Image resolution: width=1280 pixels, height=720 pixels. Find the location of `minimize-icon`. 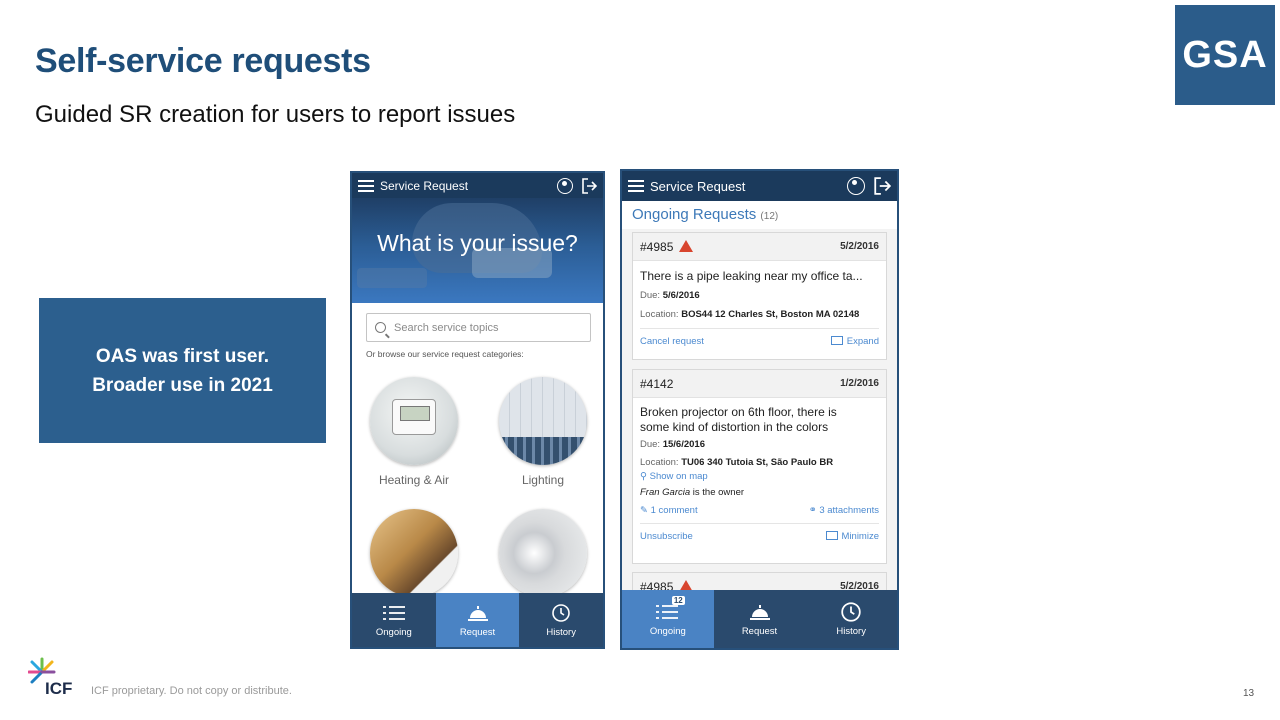

minimize-icon is located at coordinates (831, 535).